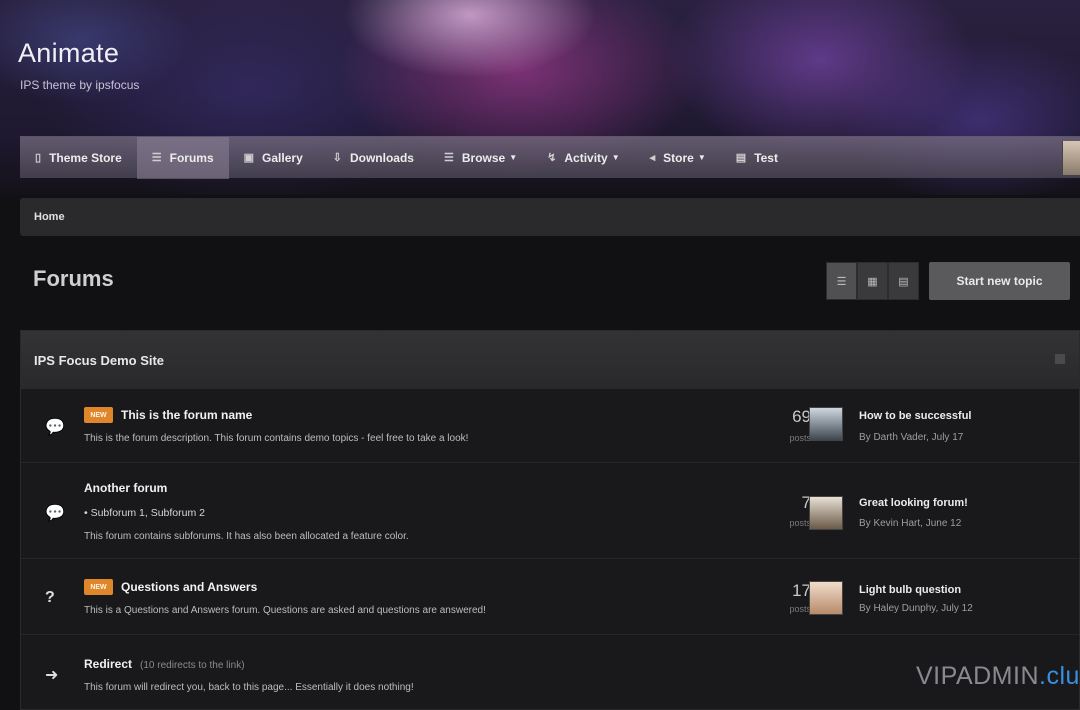  What do you see at coordinates (249, 158) in the screenshot?
I see `camera-icon: ▣` at bounding box center [249, 158].